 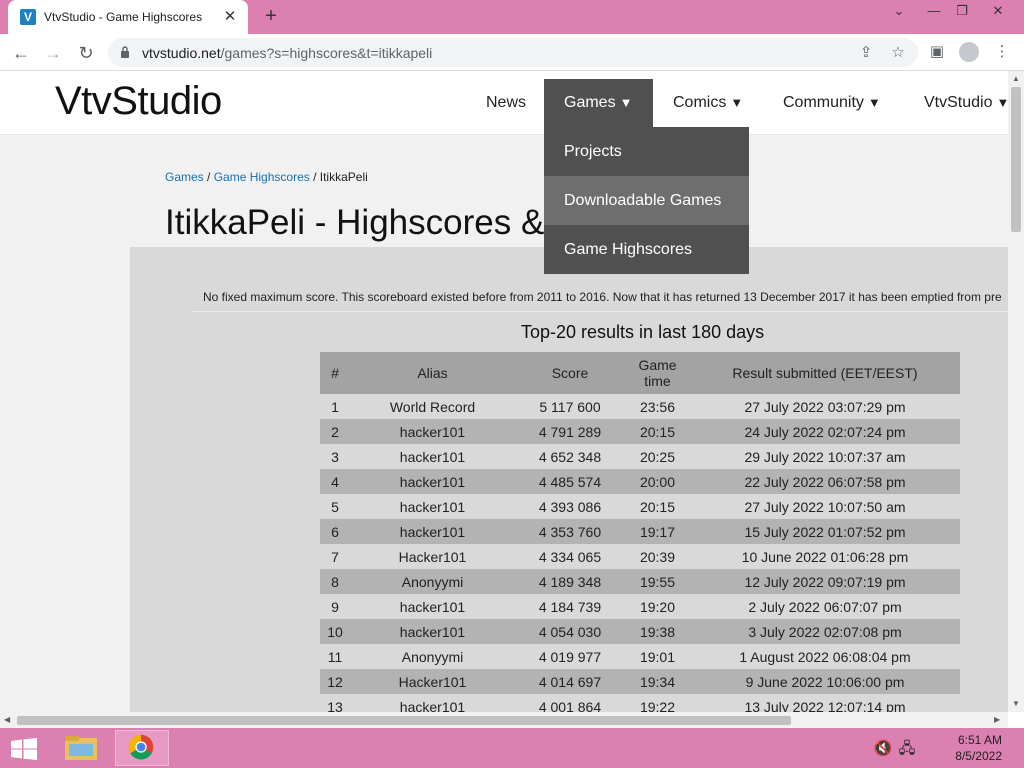 What do you see at coordinates (907, 749) in the screenshot?
I see `network-icon: 🖧` at bounding box center [907, 749].